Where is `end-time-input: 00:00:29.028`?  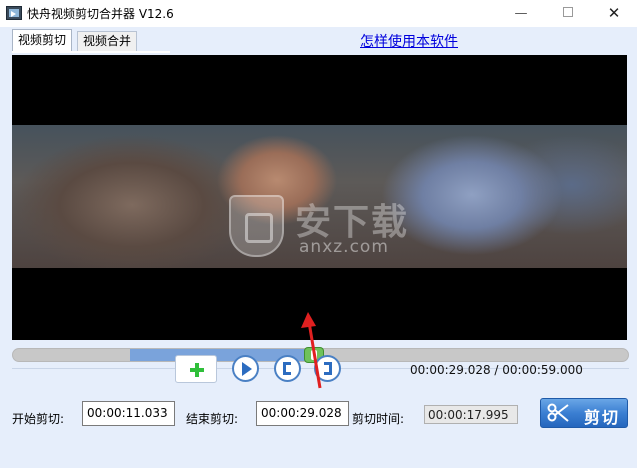
end-time-input: 00:00:29.028 is located at coordinates (302, 413).